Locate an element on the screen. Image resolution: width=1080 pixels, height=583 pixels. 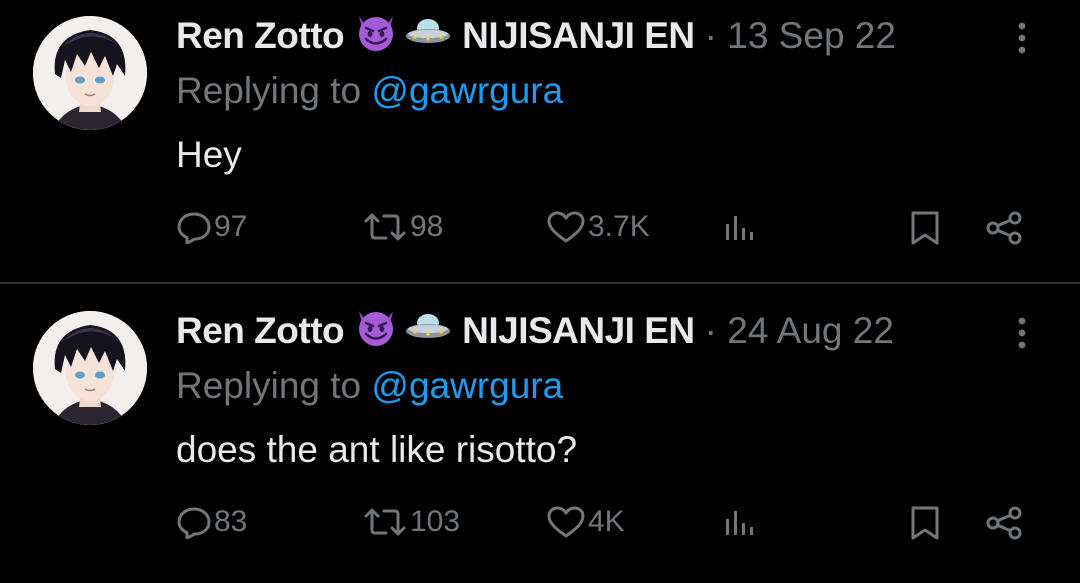
retweet-button: 98 is located at coordinates (402, 227).